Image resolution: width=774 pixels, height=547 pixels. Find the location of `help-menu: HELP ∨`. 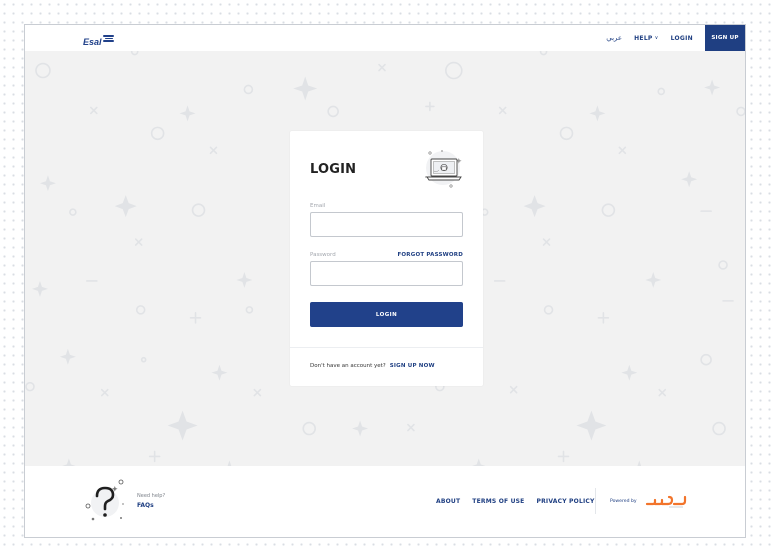

help-menu: HELP ∨ is located at coordinates (646, 38).